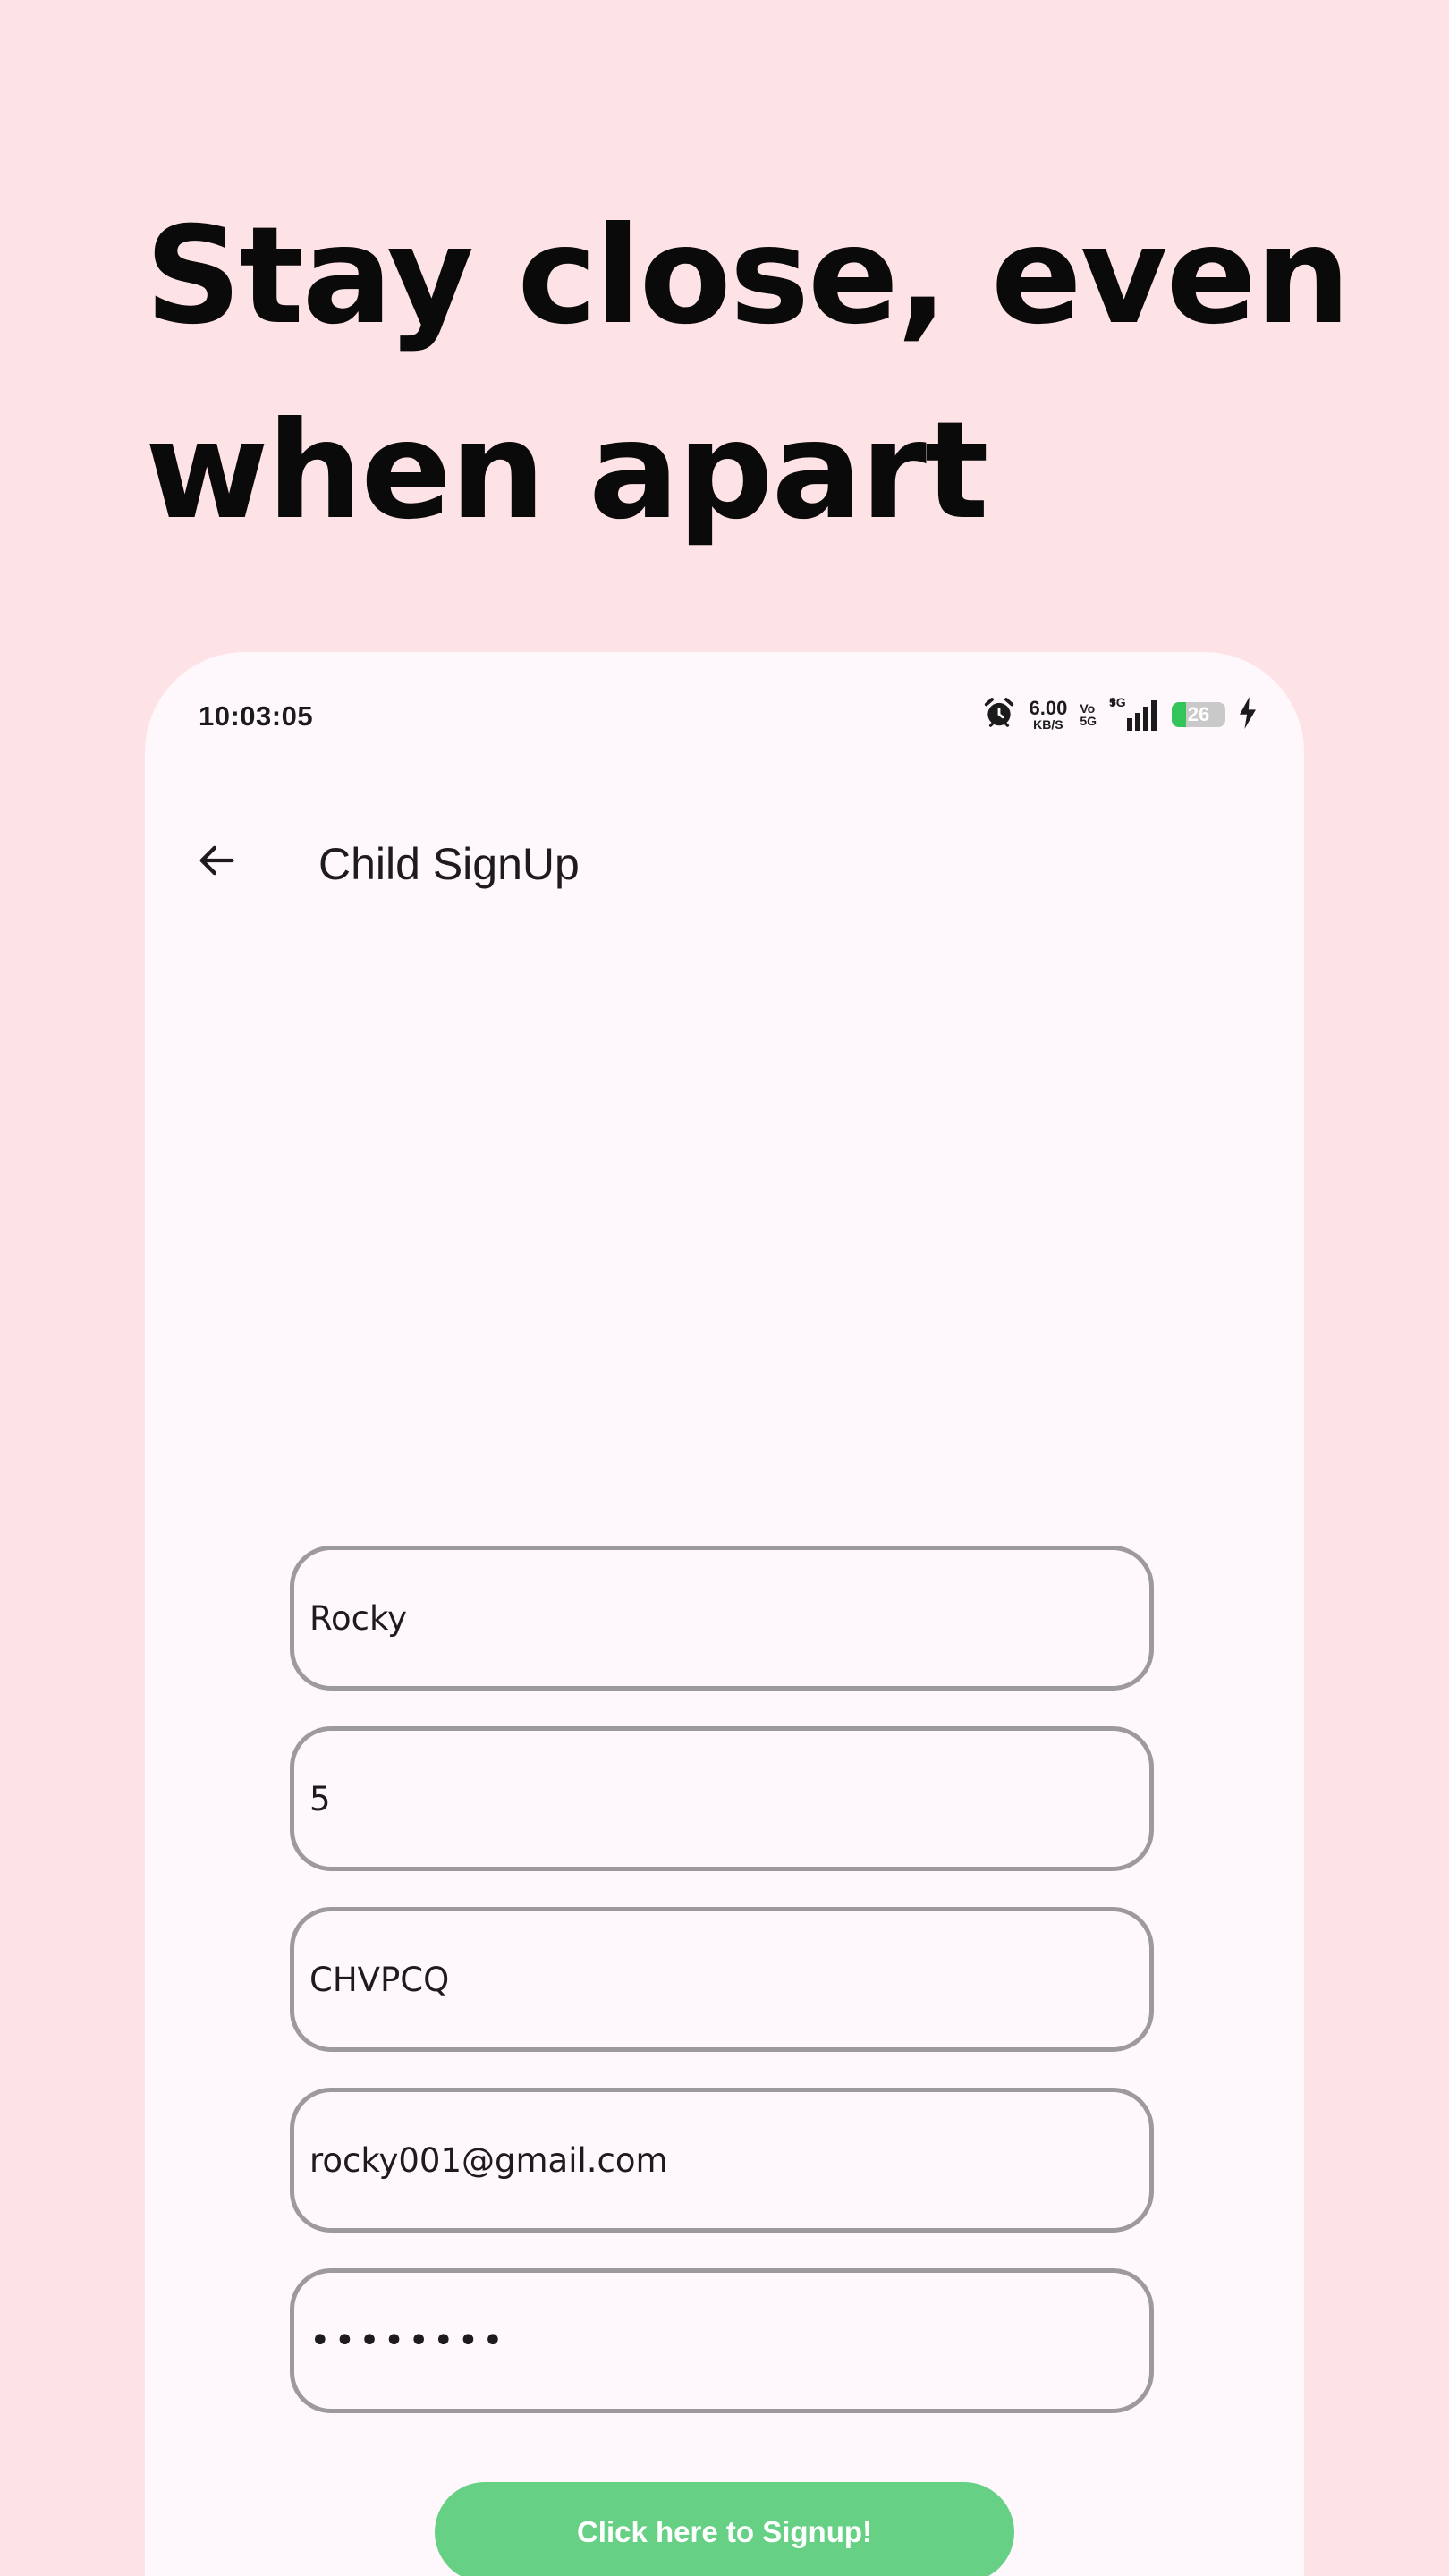 The height and width of the screenshot is (2576, 1449). I want to click on battery-icon: 26, so click(1198, 714).